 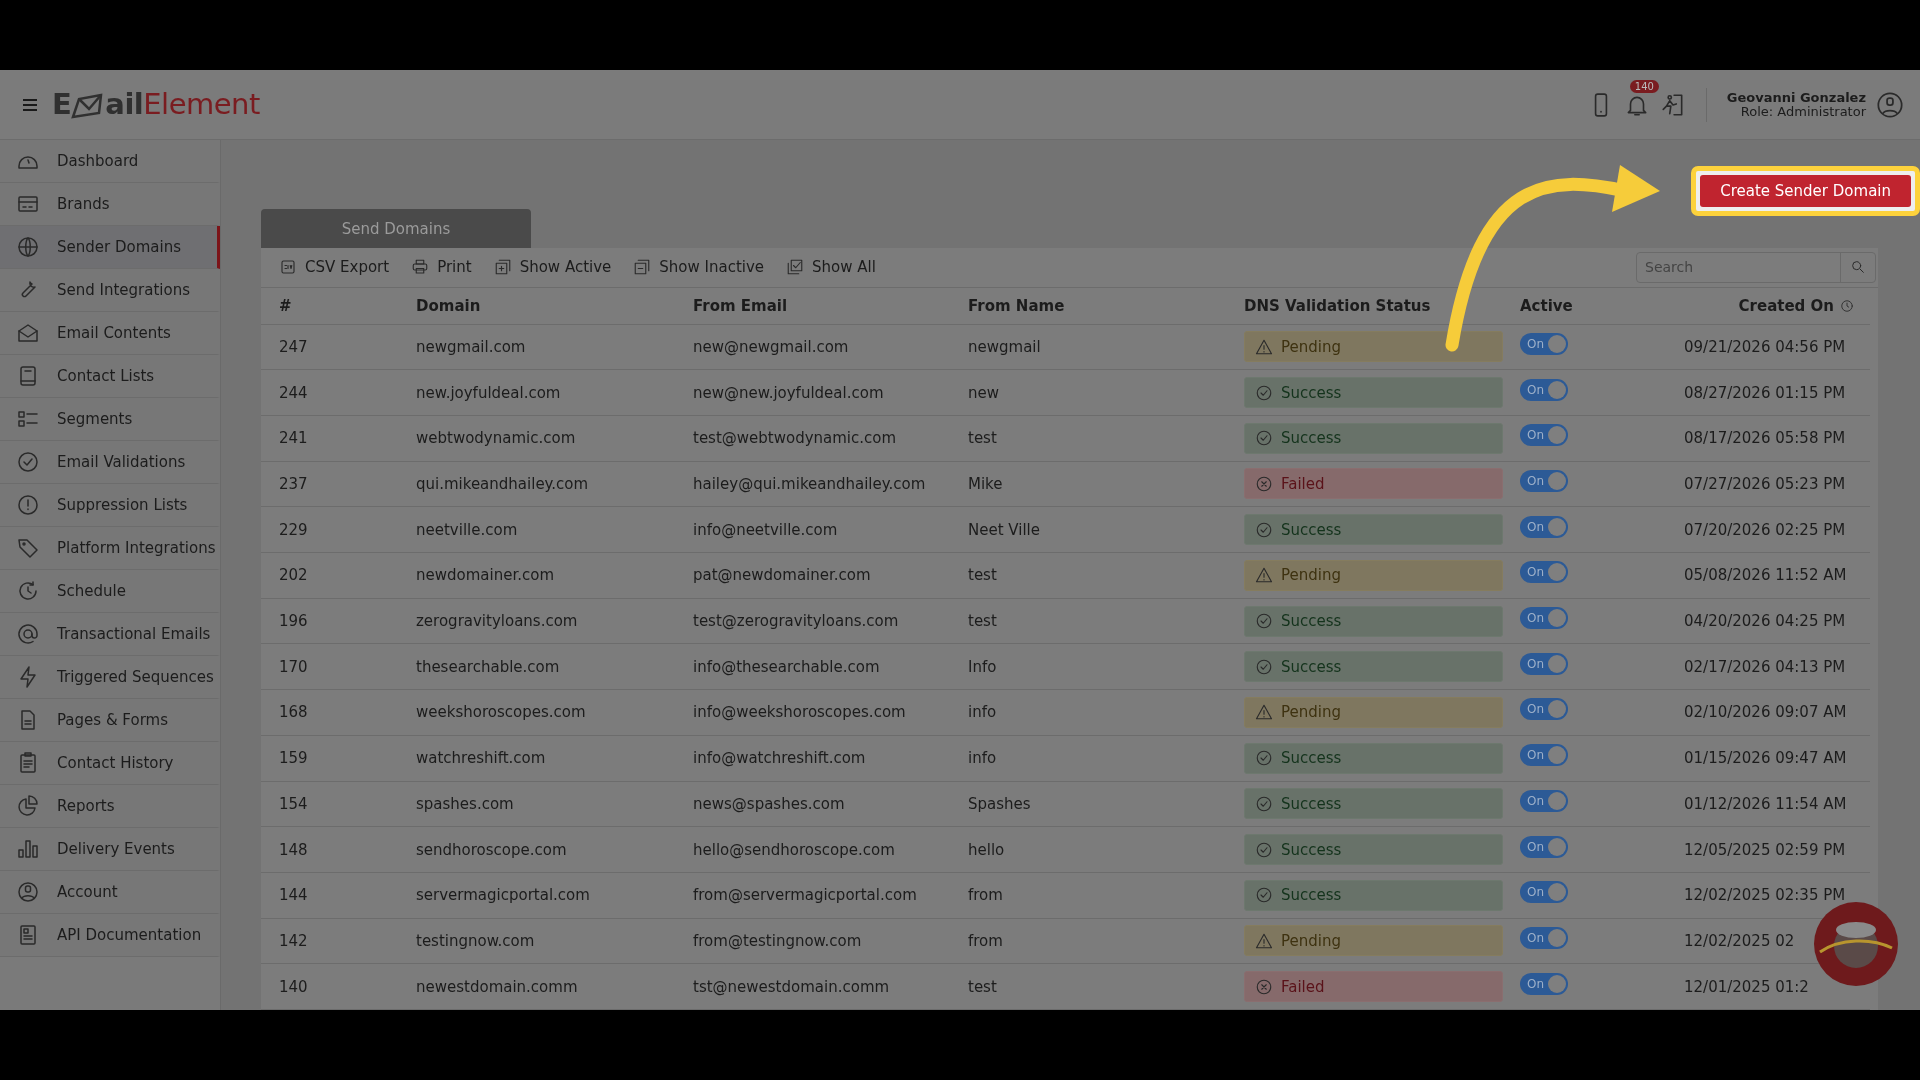 I want to click on at-icon, so click(x=28, y=634).